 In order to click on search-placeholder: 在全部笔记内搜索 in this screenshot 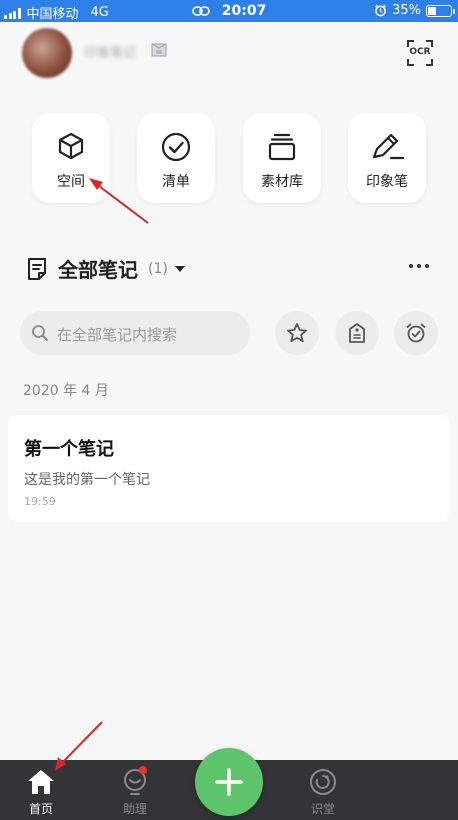, I will do `click(117, 335)`.